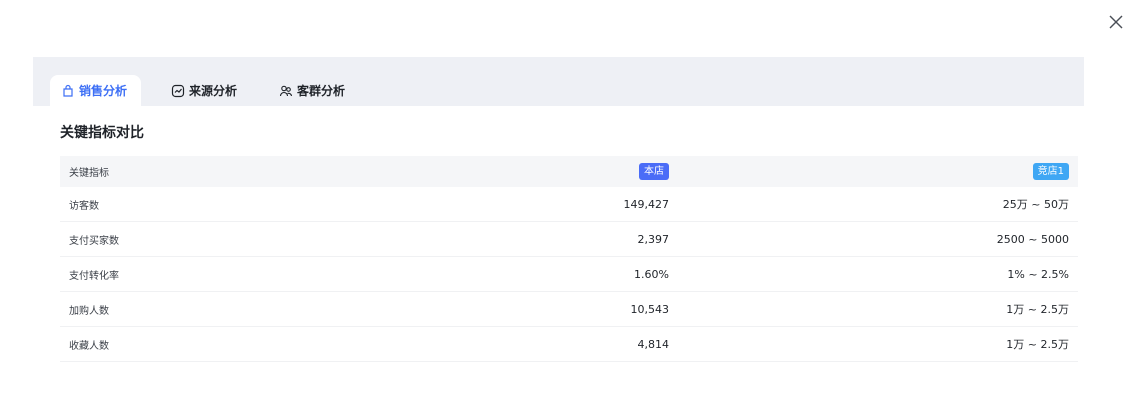  What do you see at coordinates (1050, 171) in the screenshot?
I see `competitor-badge: 竞店1` at bounding box center [1050, 171].